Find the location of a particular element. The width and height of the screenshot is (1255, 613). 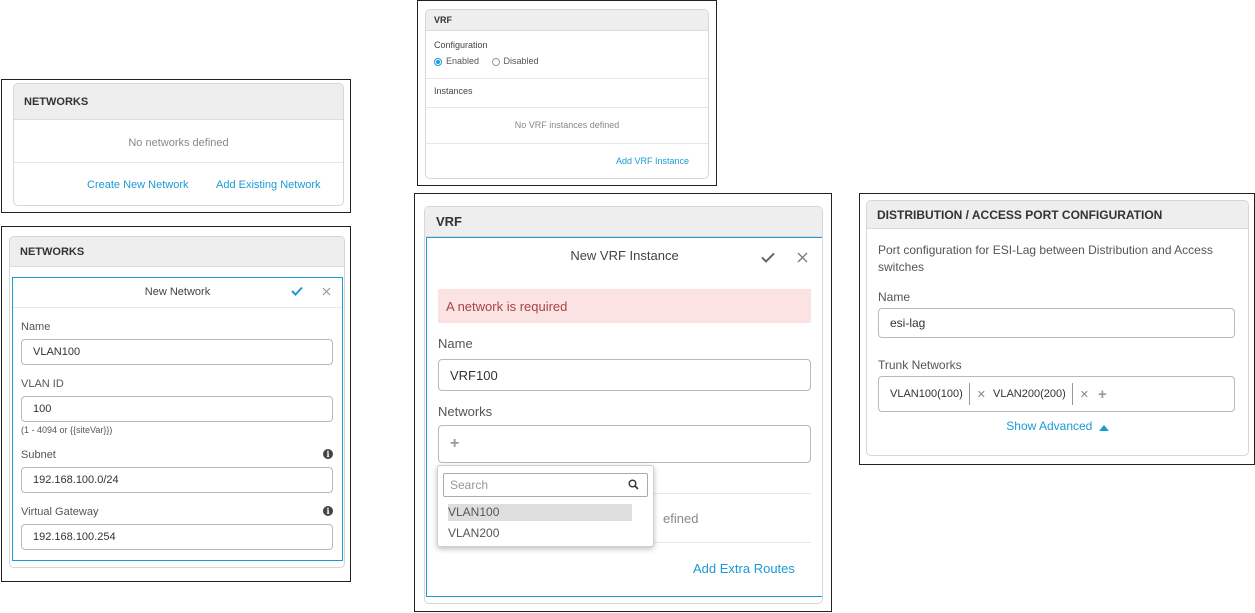

disabled-radio-label: Disabled is located at coordinates (521, 61).